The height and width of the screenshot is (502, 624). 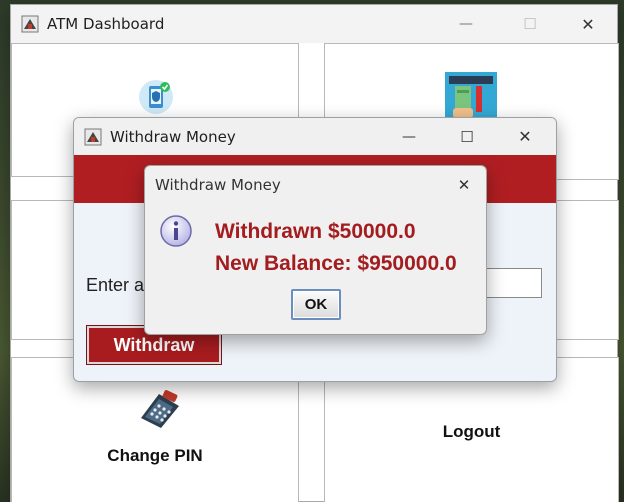 What do you see at coordinates (316, 304) in the screenshot?
I see `ok-button: OK` at bounding box center [316, 304].